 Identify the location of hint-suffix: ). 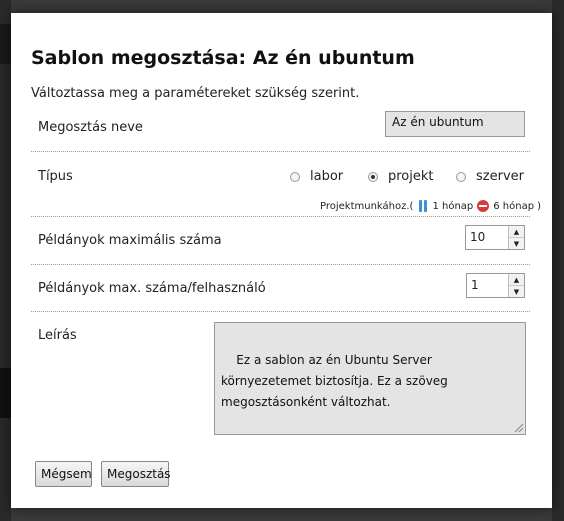
(539, 206).